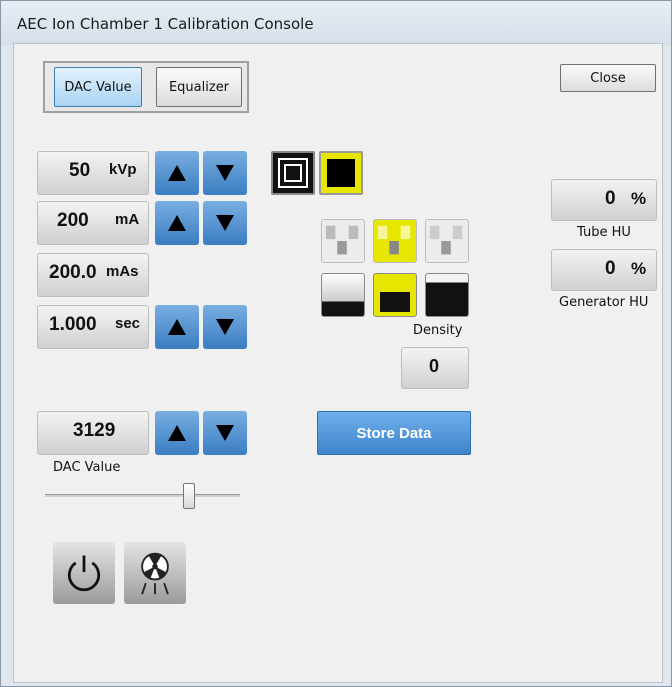 The height and width of the screenshot is (687, 672). I want to click on tube-hu-value: 0, so click(610, 198).